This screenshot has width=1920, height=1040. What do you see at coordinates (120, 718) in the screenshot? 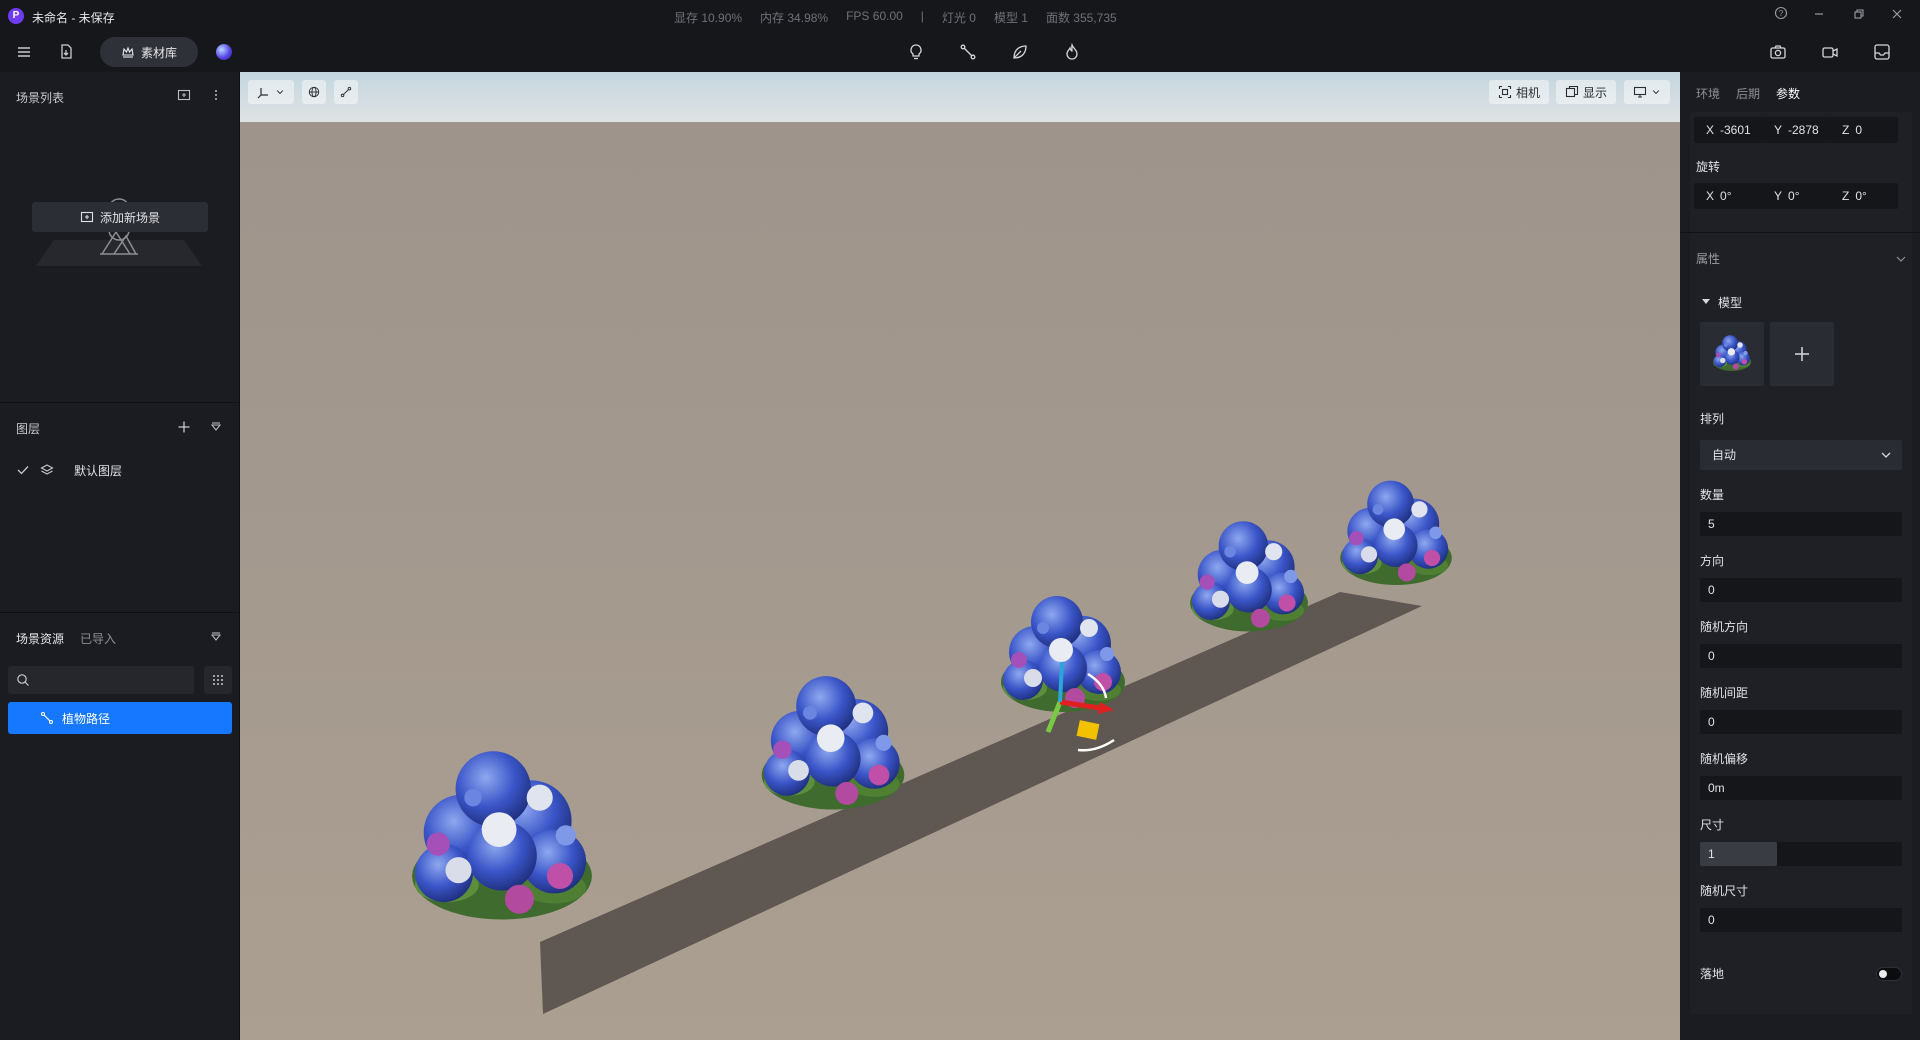
I see `asset-item-plant-path: 植物路径` at bounding box center [120, 718].